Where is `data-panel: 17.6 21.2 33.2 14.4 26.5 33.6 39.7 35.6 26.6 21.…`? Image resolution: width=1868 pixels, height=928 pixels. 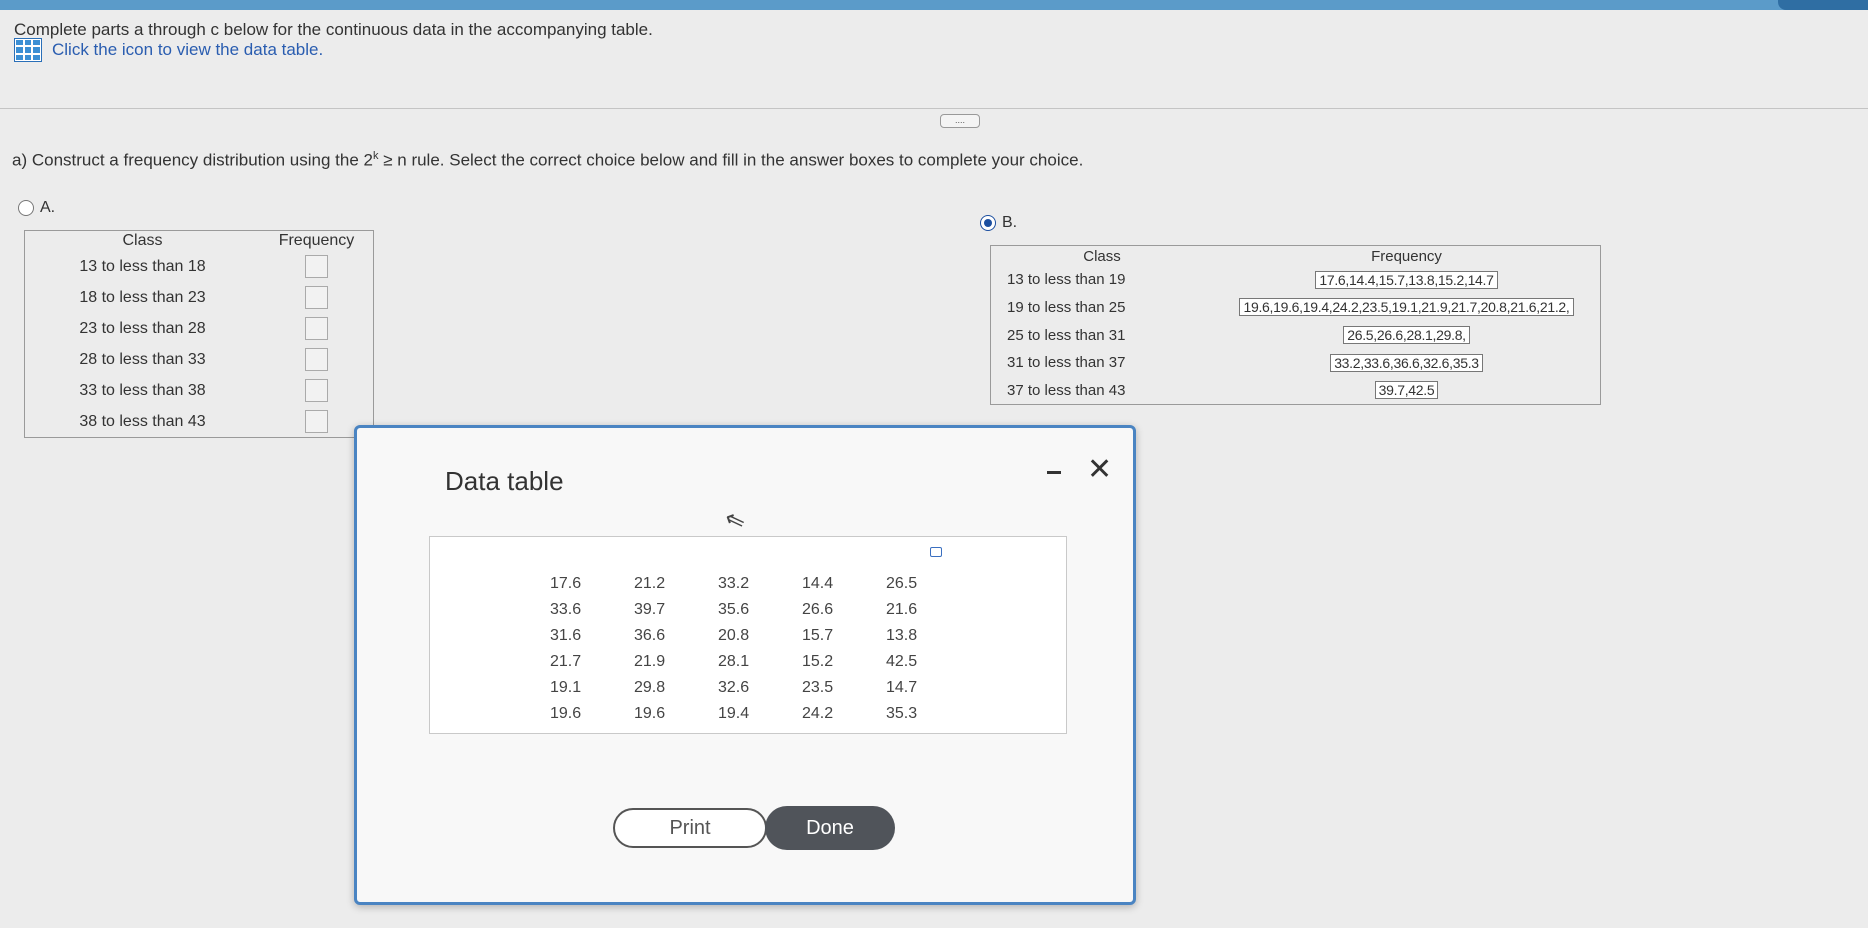
data-panel: 17.6 21.2 33.2 14.4 26.5 33.6 39.7 35.6 26.6 21.… is located at coordinates (748, 635).